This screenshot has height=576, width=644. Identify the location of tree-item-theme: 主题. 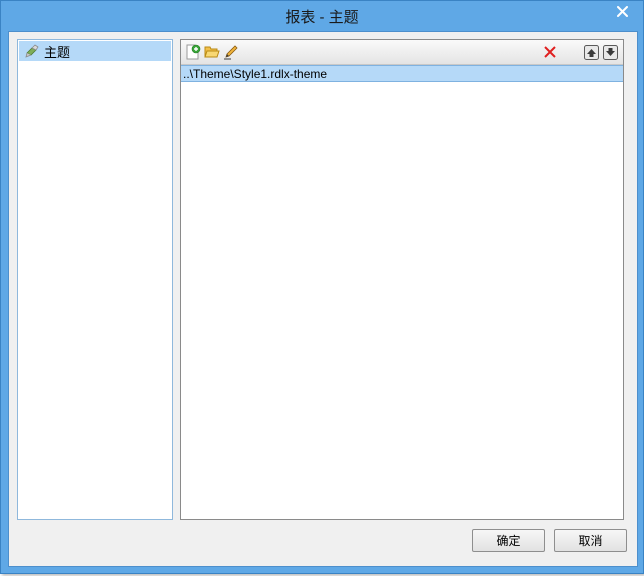
(95, 51).